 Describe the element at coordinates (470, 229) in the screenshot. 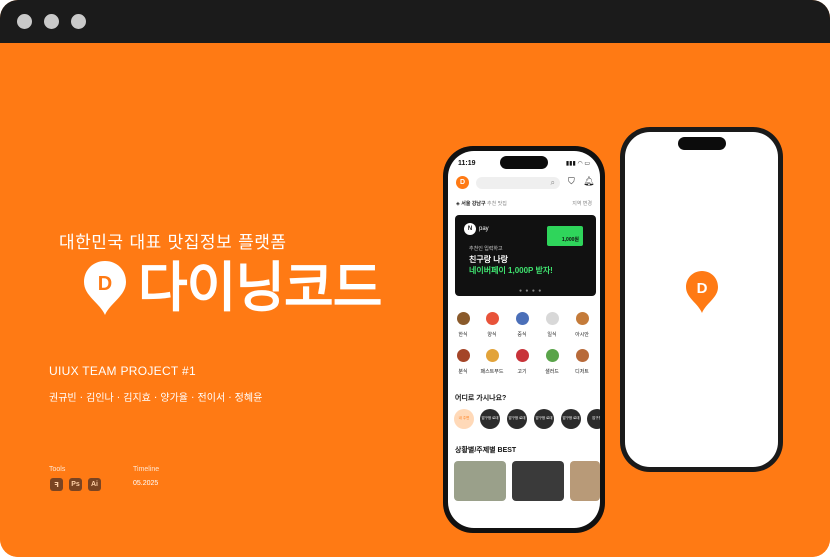

I see `naverpay-icon: N` at that location.